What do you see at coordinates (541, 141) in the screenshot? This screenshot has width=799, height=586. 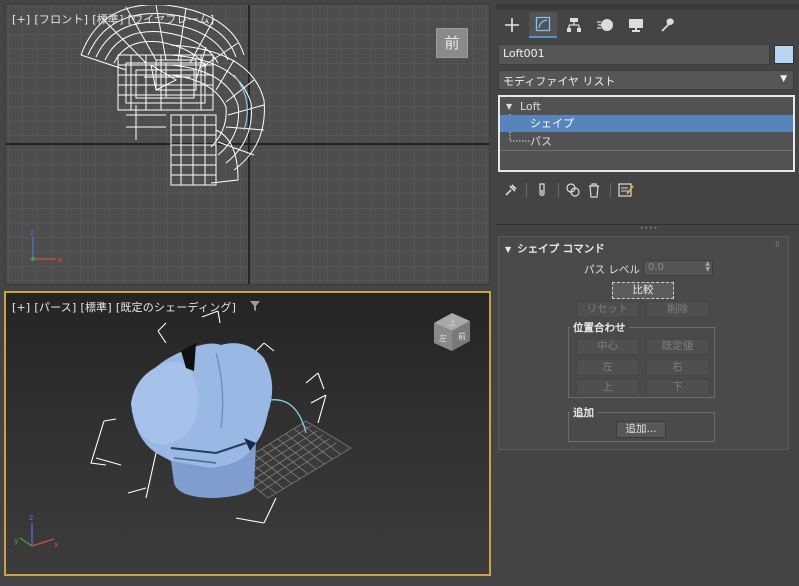 I see `stack-item-label: パス` at bounding box center [541, 141].